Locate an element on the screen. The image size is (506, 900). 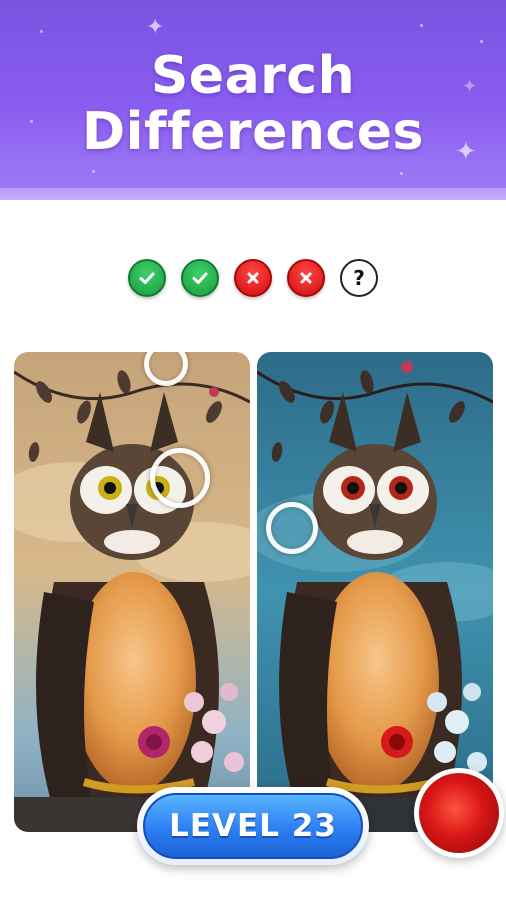
level-label: LEVEL 23 is located at coordinates (253, 826).